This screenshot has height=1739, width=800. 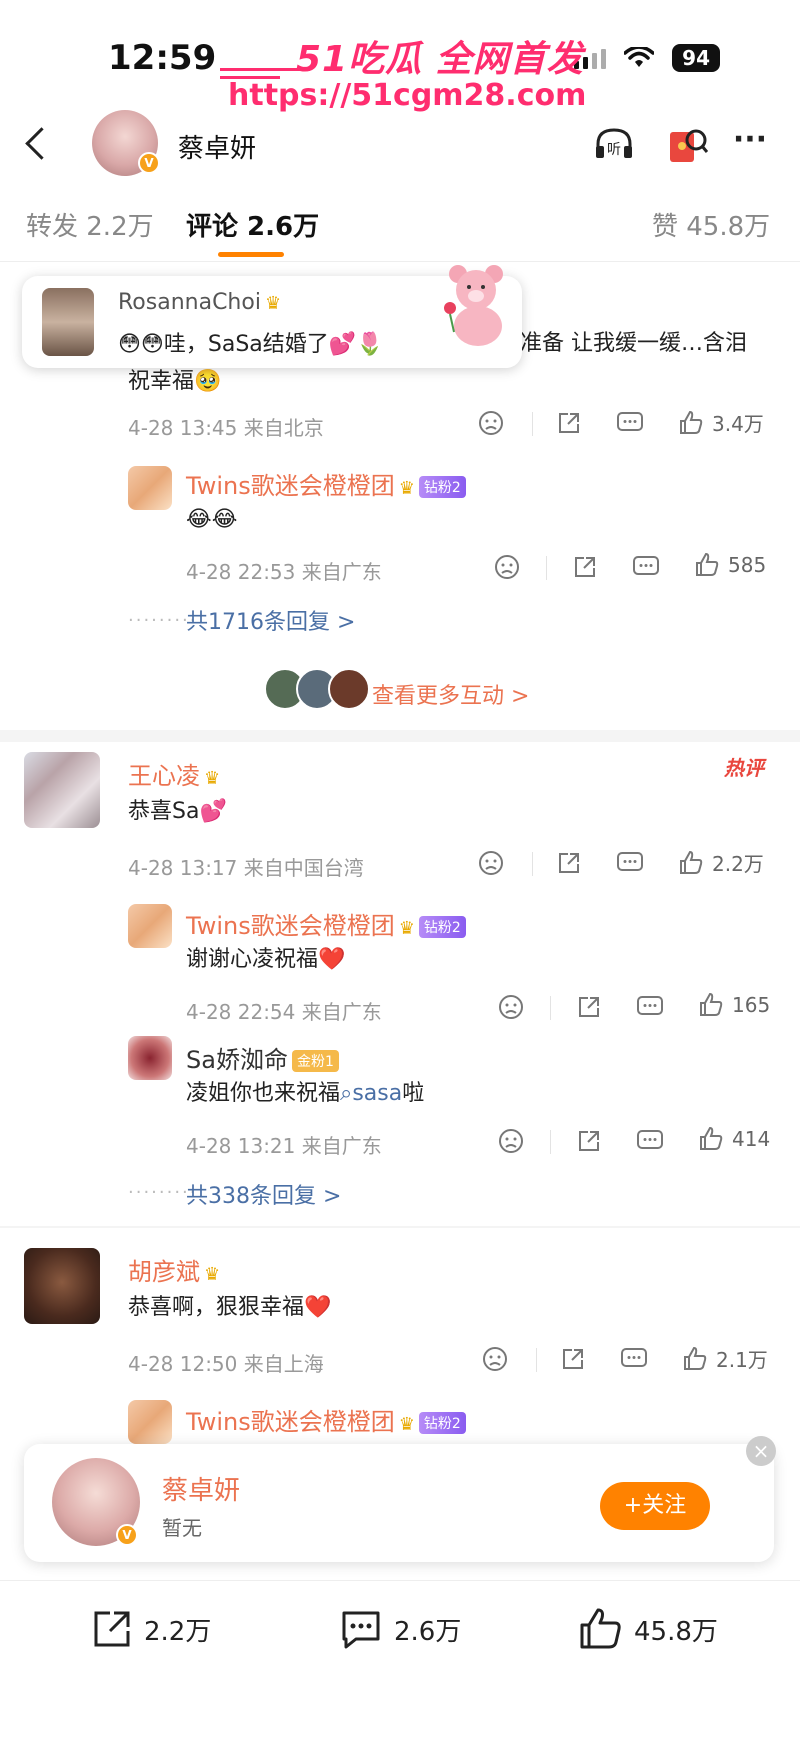 What do you see at coordinates (182, 1528) in the screenshot?
I see `follow-card-subtitle: 暂无` at bounding box center [182, 1528].